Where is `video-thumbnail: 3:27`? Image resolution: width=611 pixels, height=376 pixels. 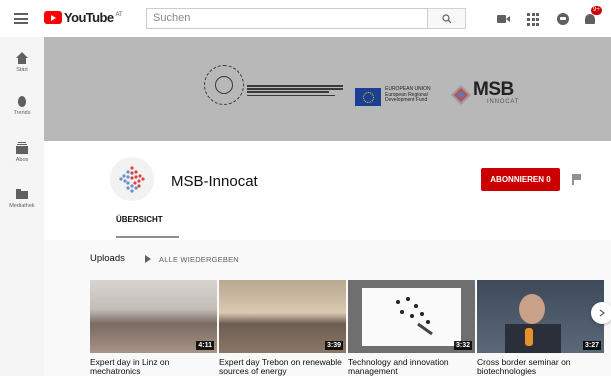 video-thumbnail: 3:27 is located at coordinates (540, 316).